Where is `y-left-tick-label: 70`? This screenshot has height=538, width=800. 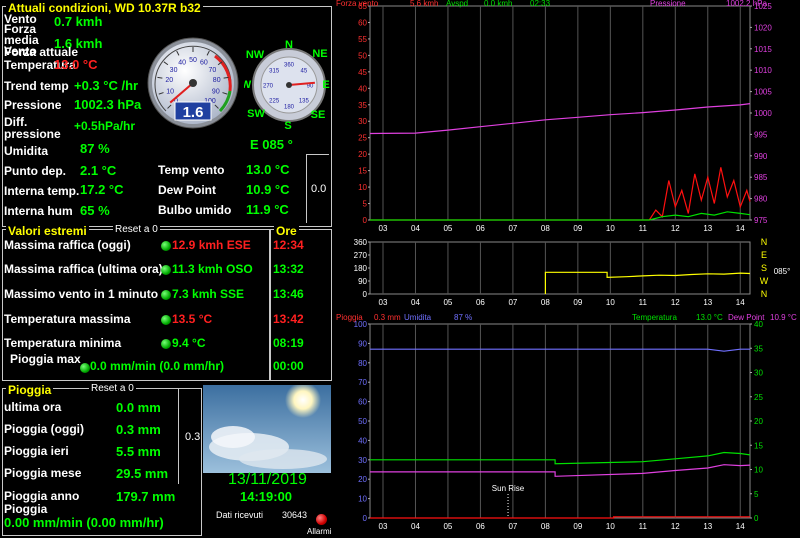 y-left-tick-label: 70 is located at coordinates (362, 382).